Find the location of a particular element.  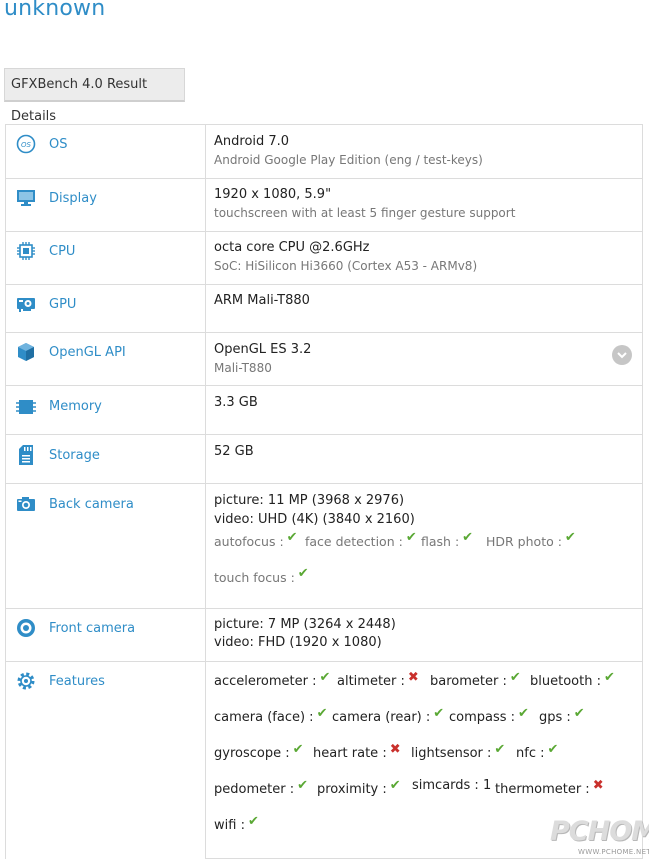

simcards-count: 1 is located at coordinates (487, 785).